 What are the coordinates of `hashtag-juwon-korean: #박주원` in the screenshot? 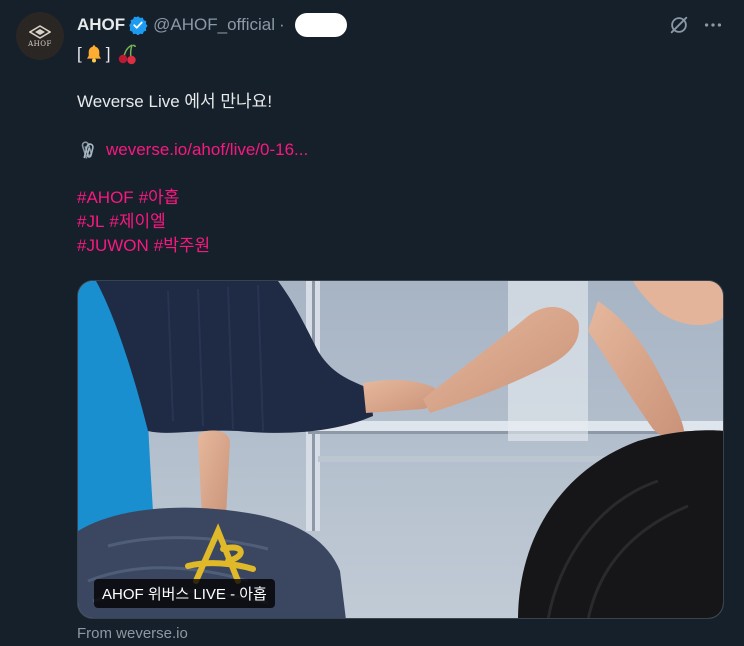 It's located at (182, 246).